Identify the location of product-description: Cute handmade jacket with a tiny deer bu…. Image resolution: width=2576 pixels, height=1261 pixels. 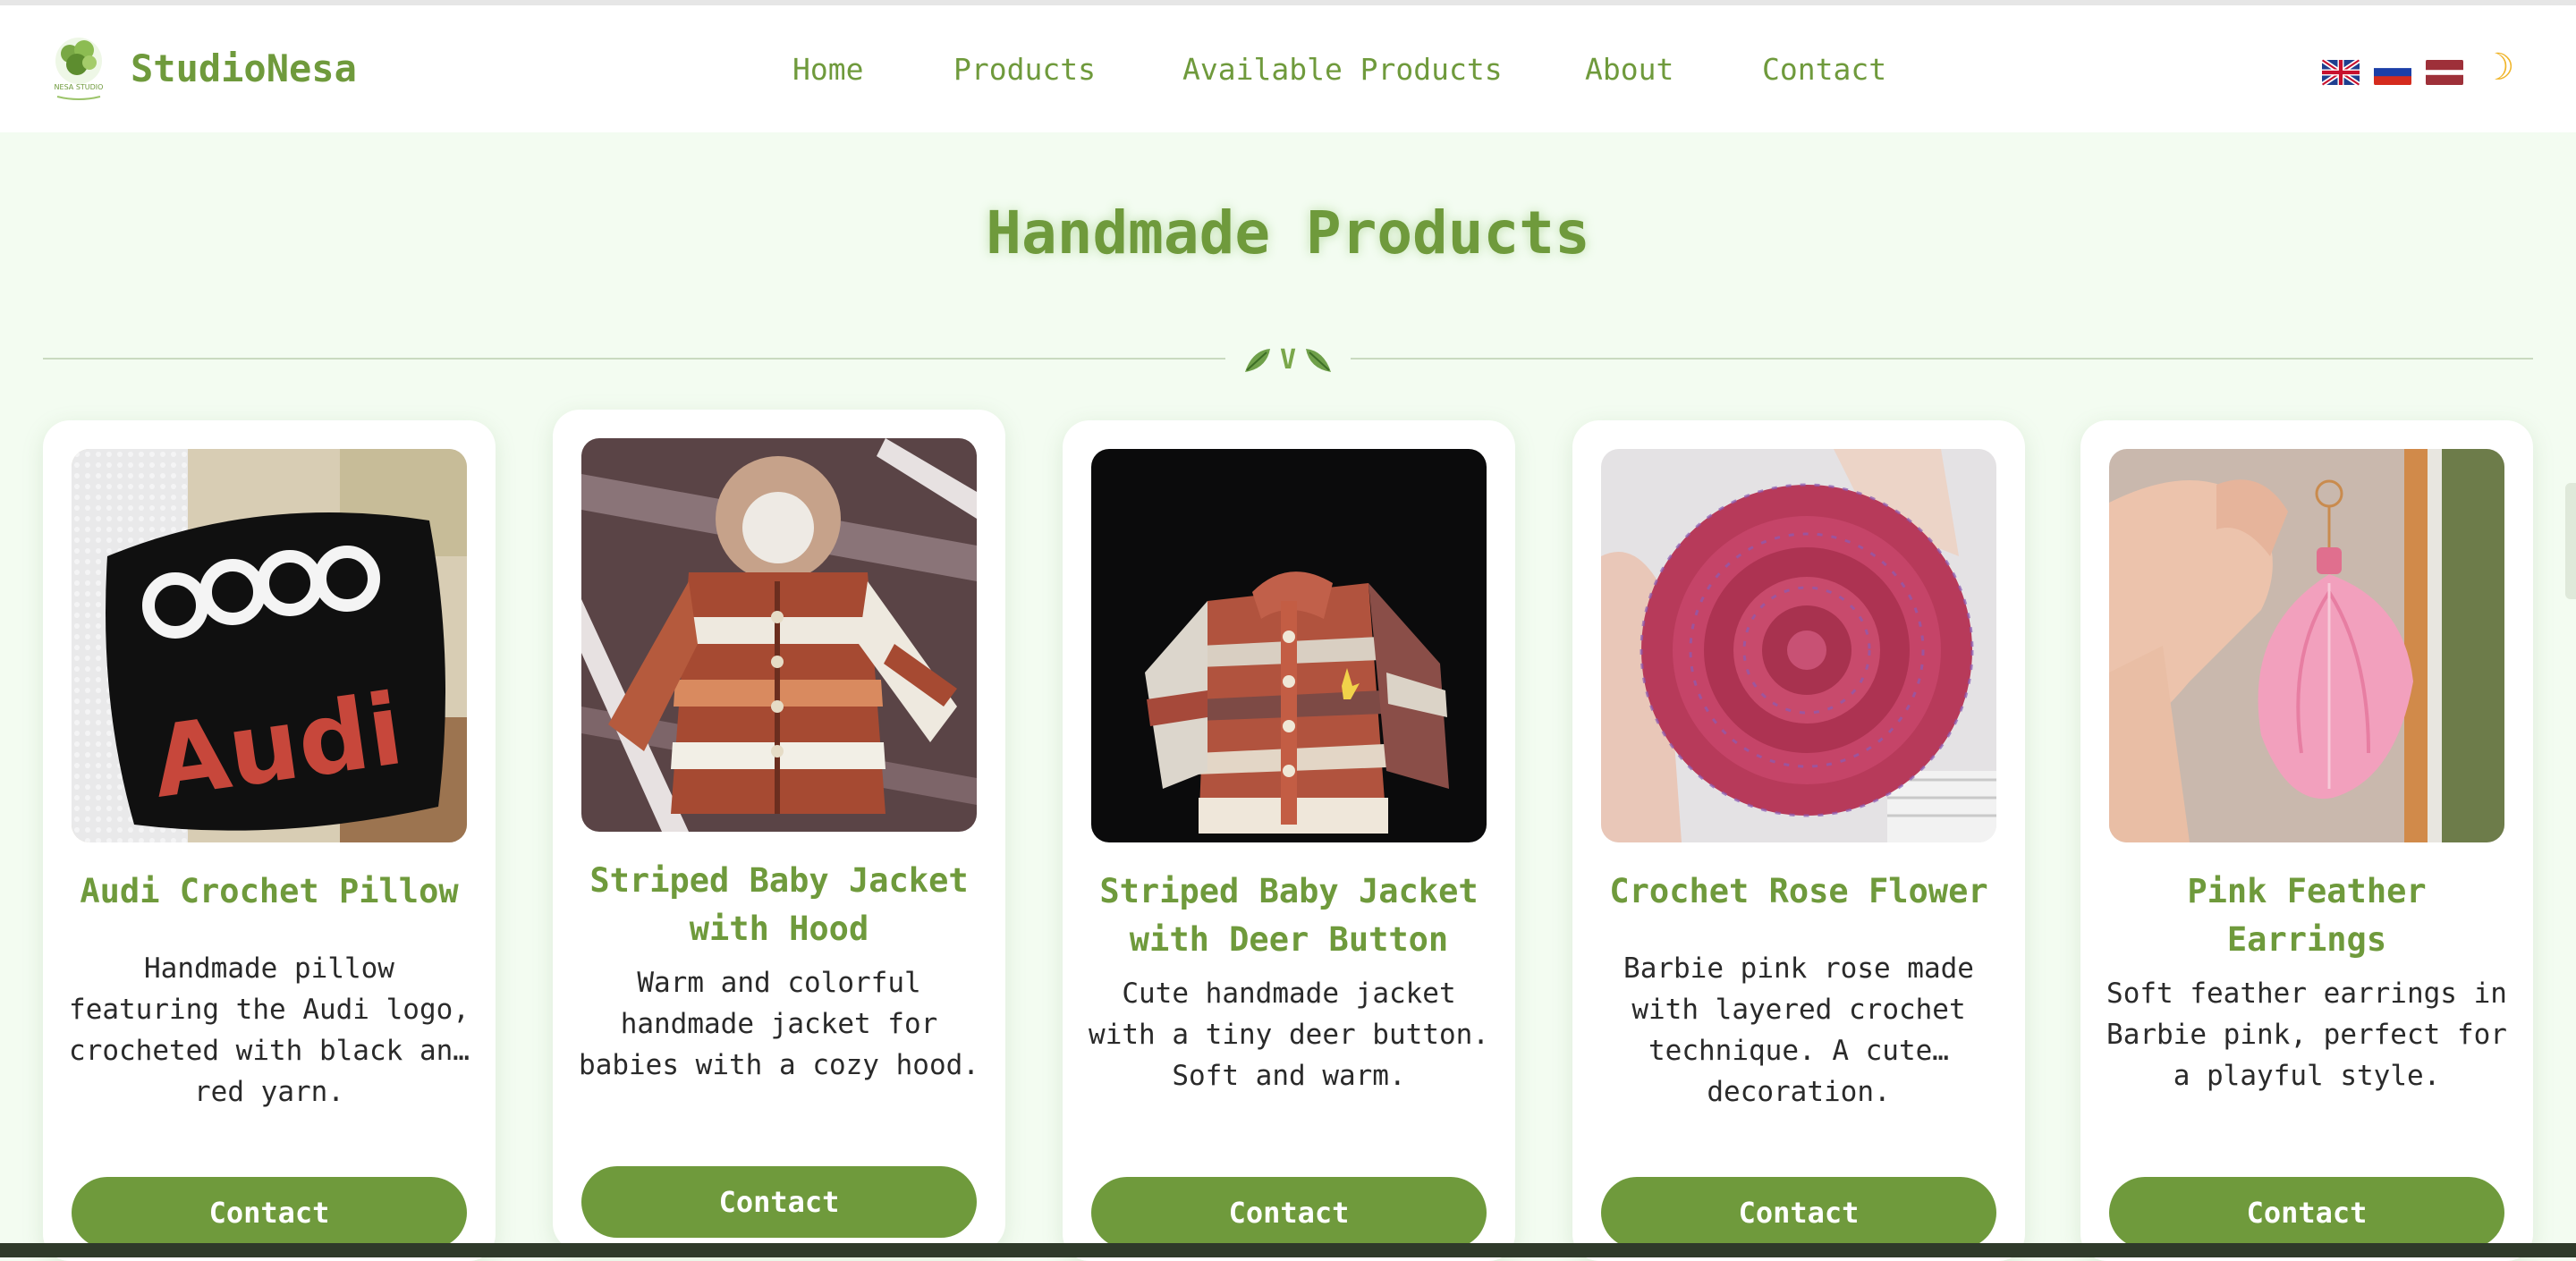
(1289, 1034).